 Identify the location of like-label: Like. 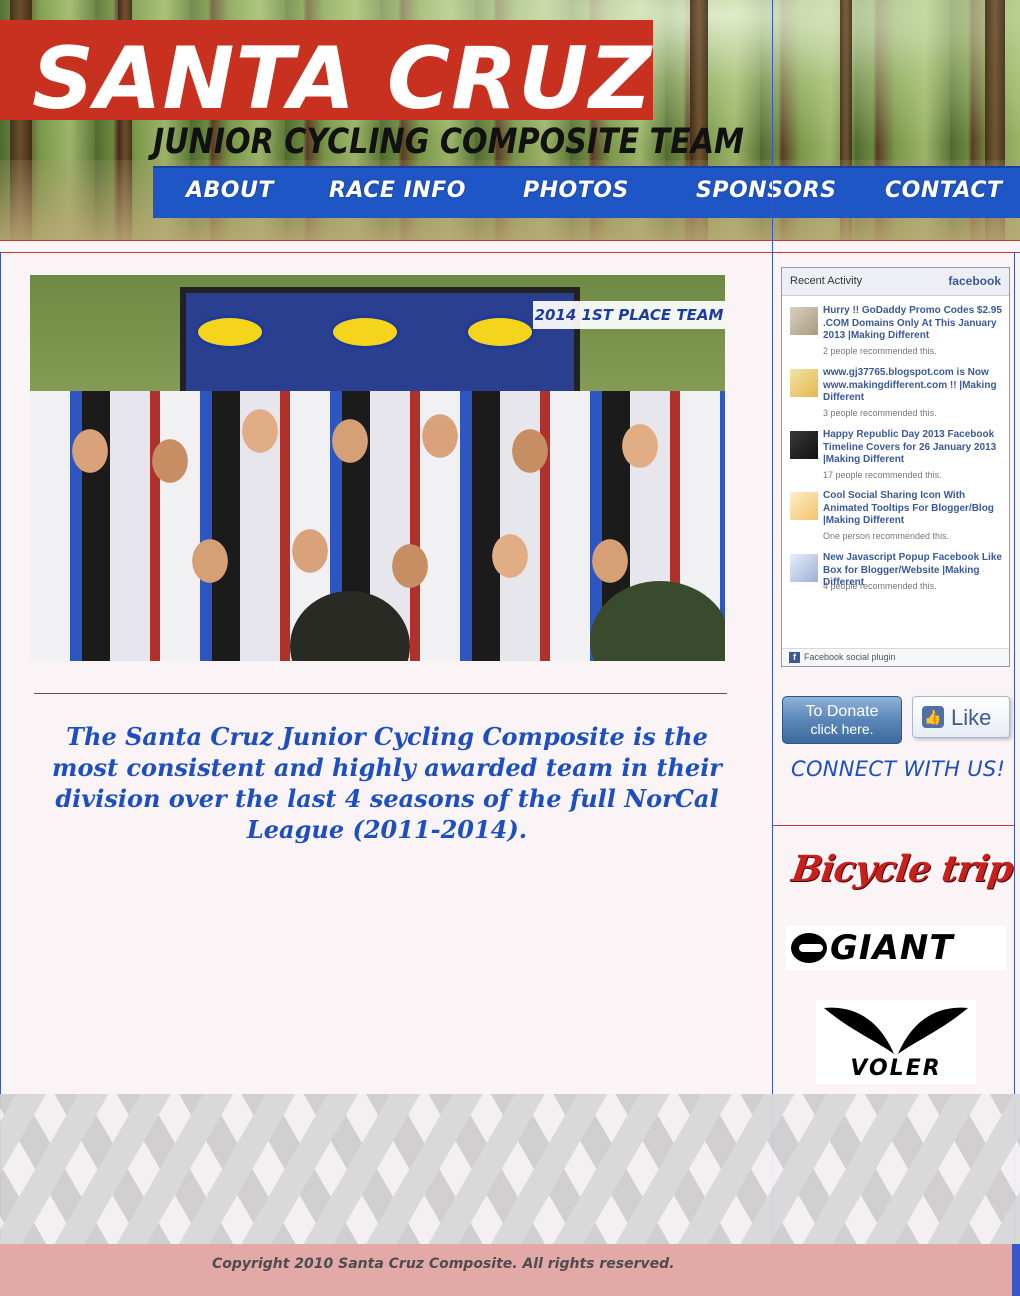
(971, 717).